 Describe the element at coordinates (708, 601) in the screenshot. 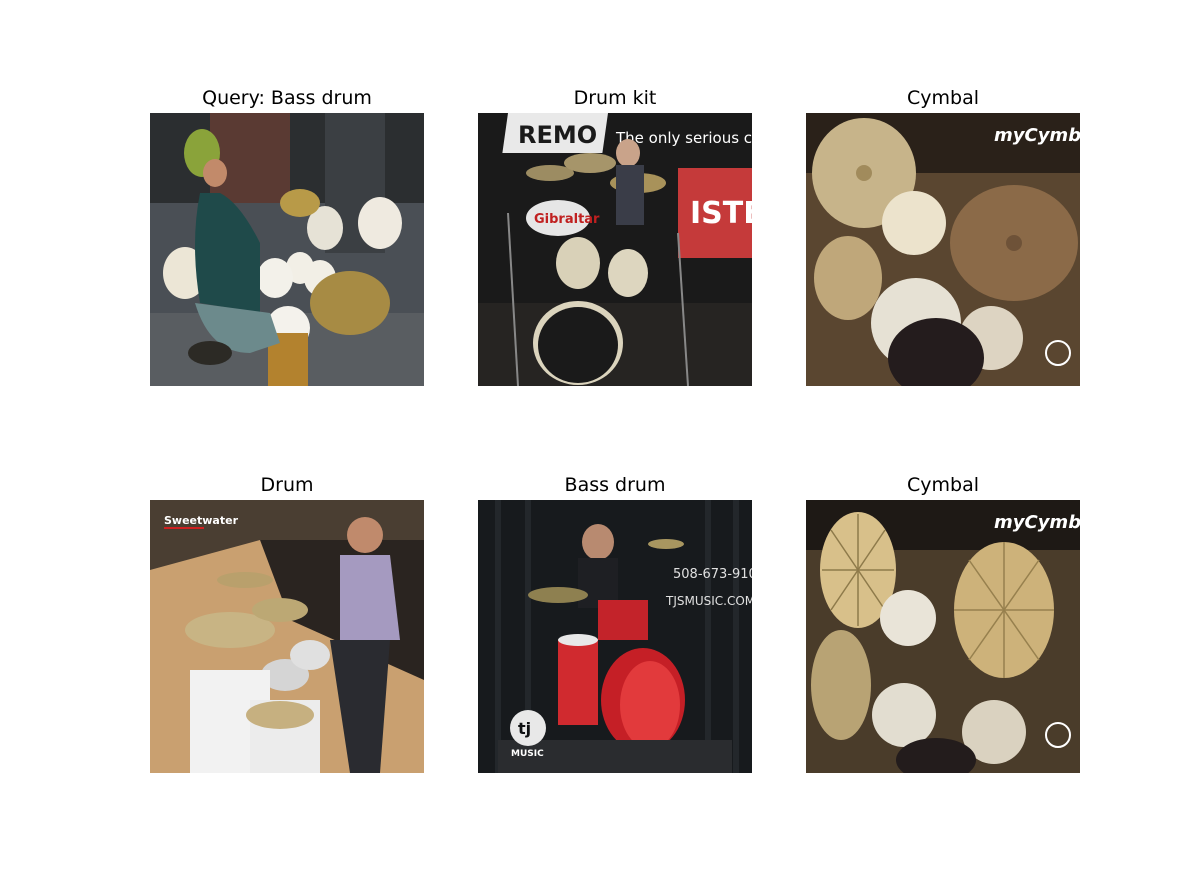

I see `website-text: TJSMUSIC.COM` at that location.